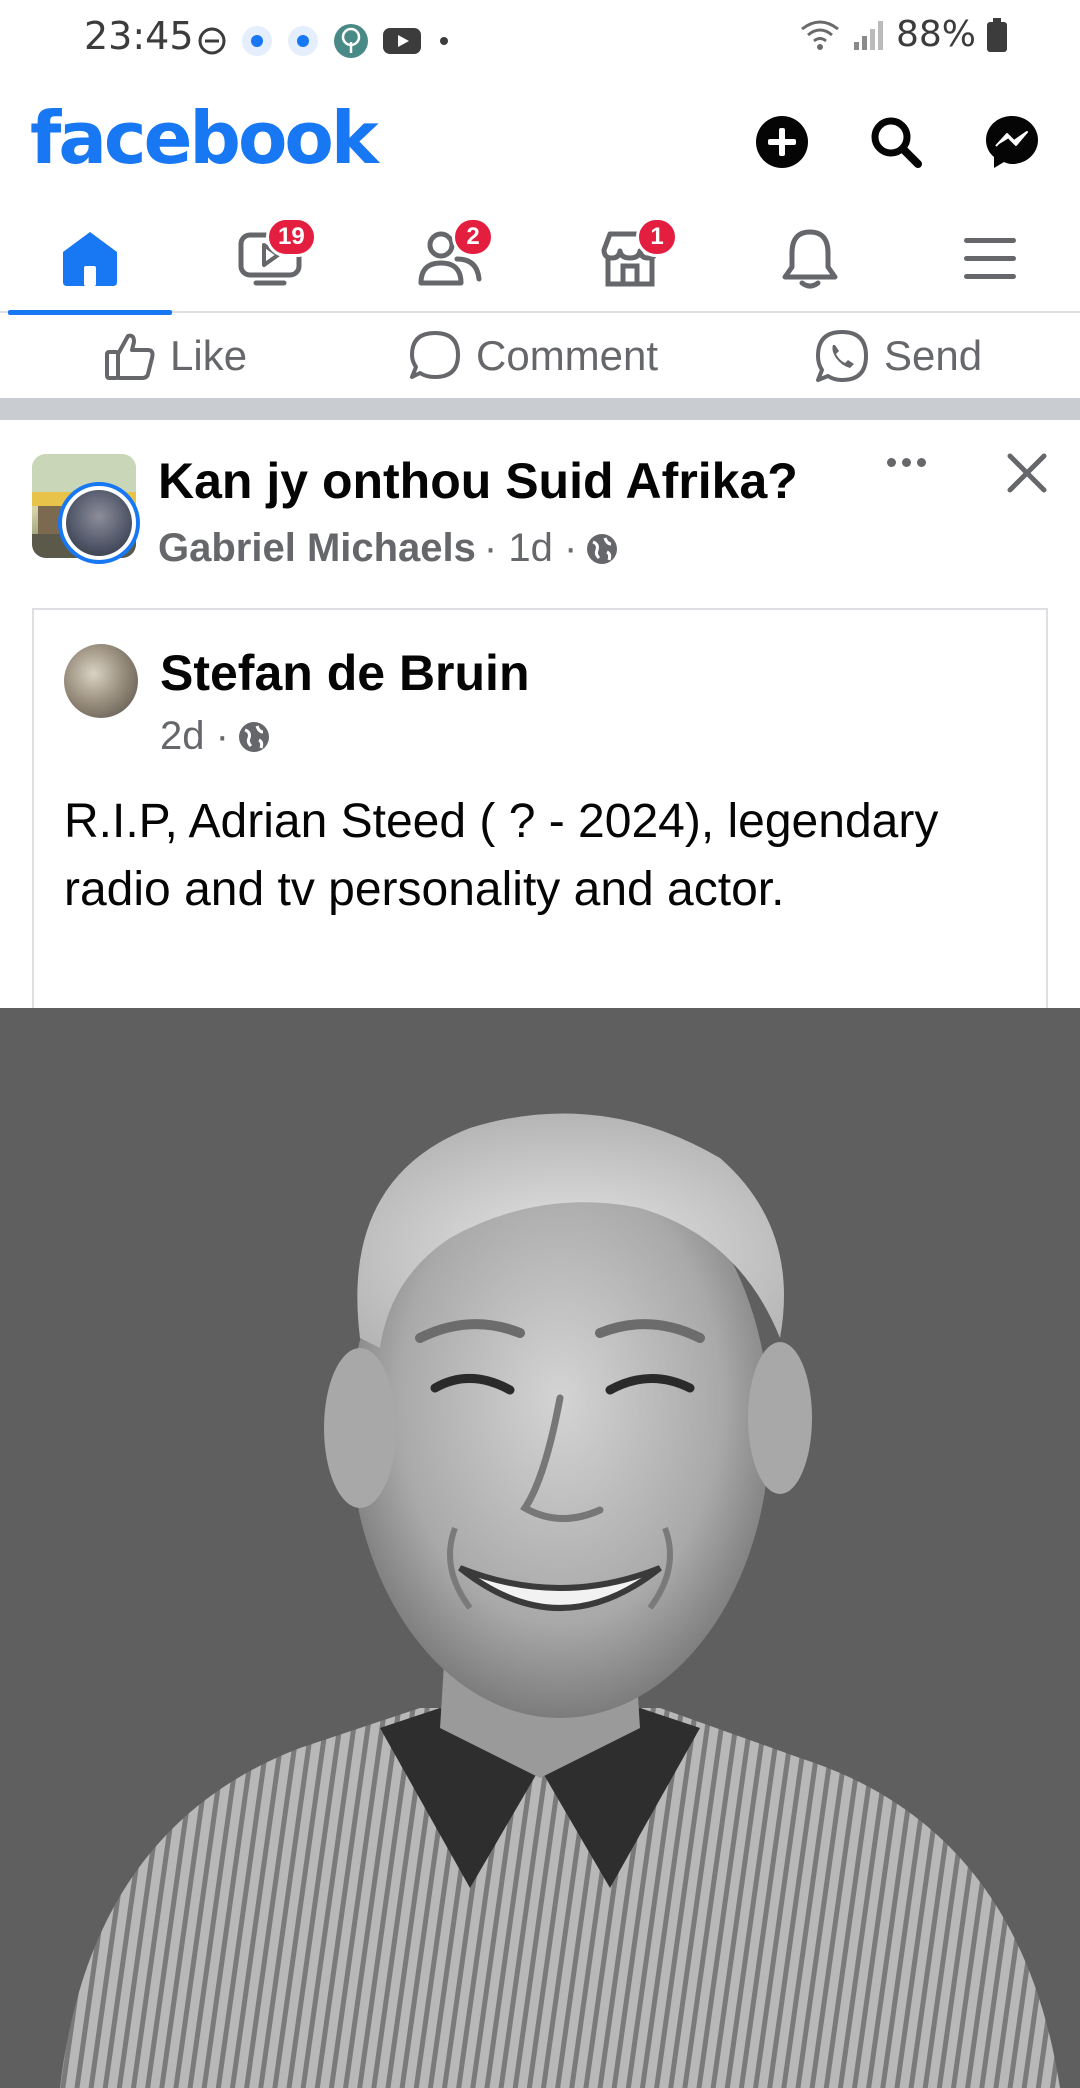  What do you see at coordinates (291, 237) in the screenshot?
I see `video-badge: 19` at bounding box center [291, 237].